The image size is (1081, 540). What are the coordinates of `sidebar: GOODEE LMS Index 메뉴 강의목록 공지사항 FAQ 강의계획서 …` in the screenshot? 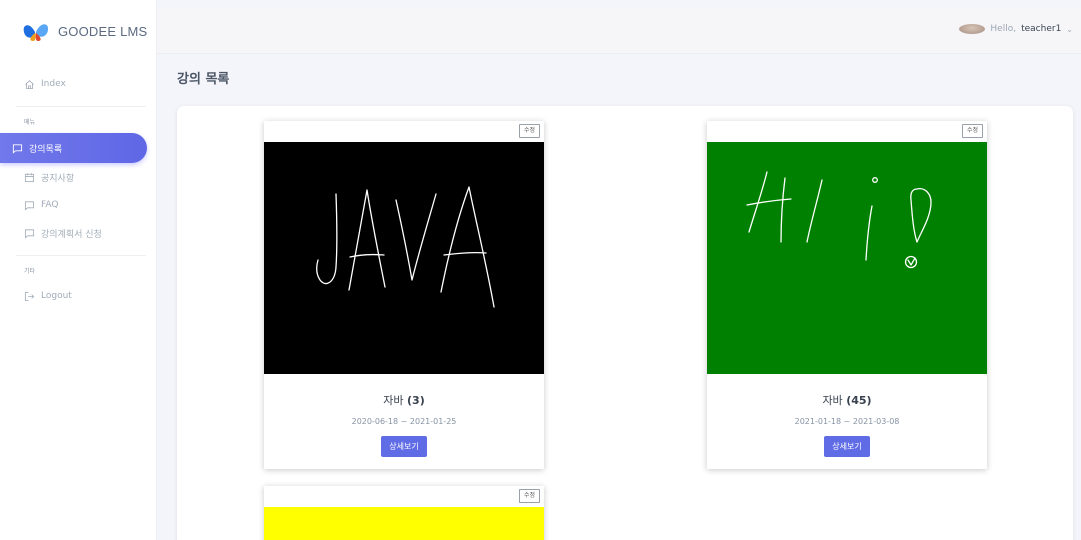 It's located at (78, 270).